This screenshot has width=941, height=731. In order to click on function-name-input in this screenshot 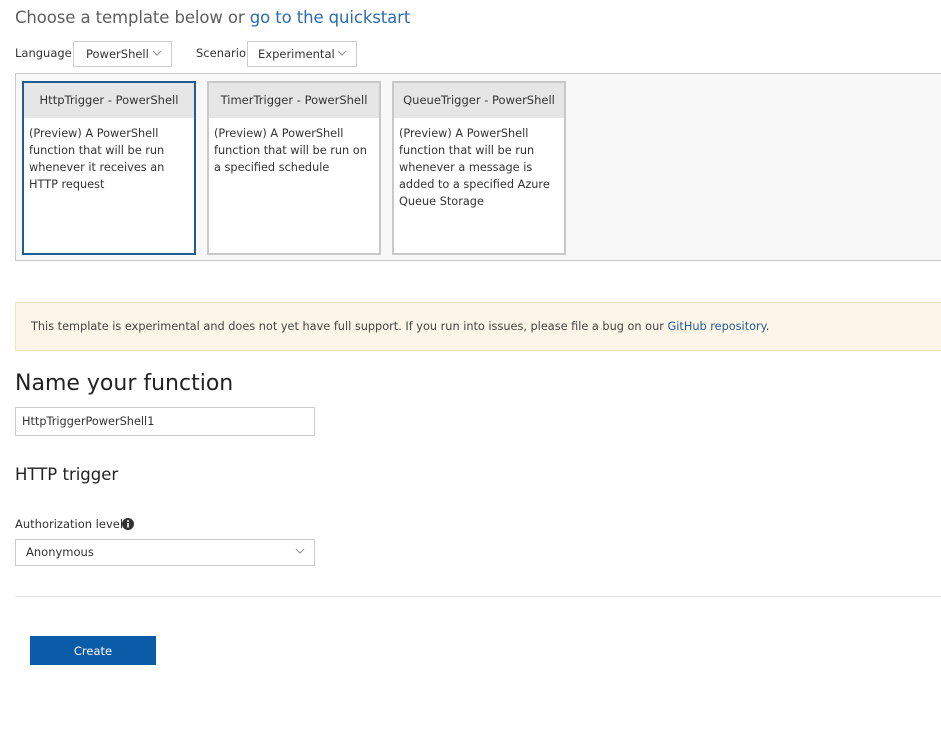, I will do `click(165, 421)`.